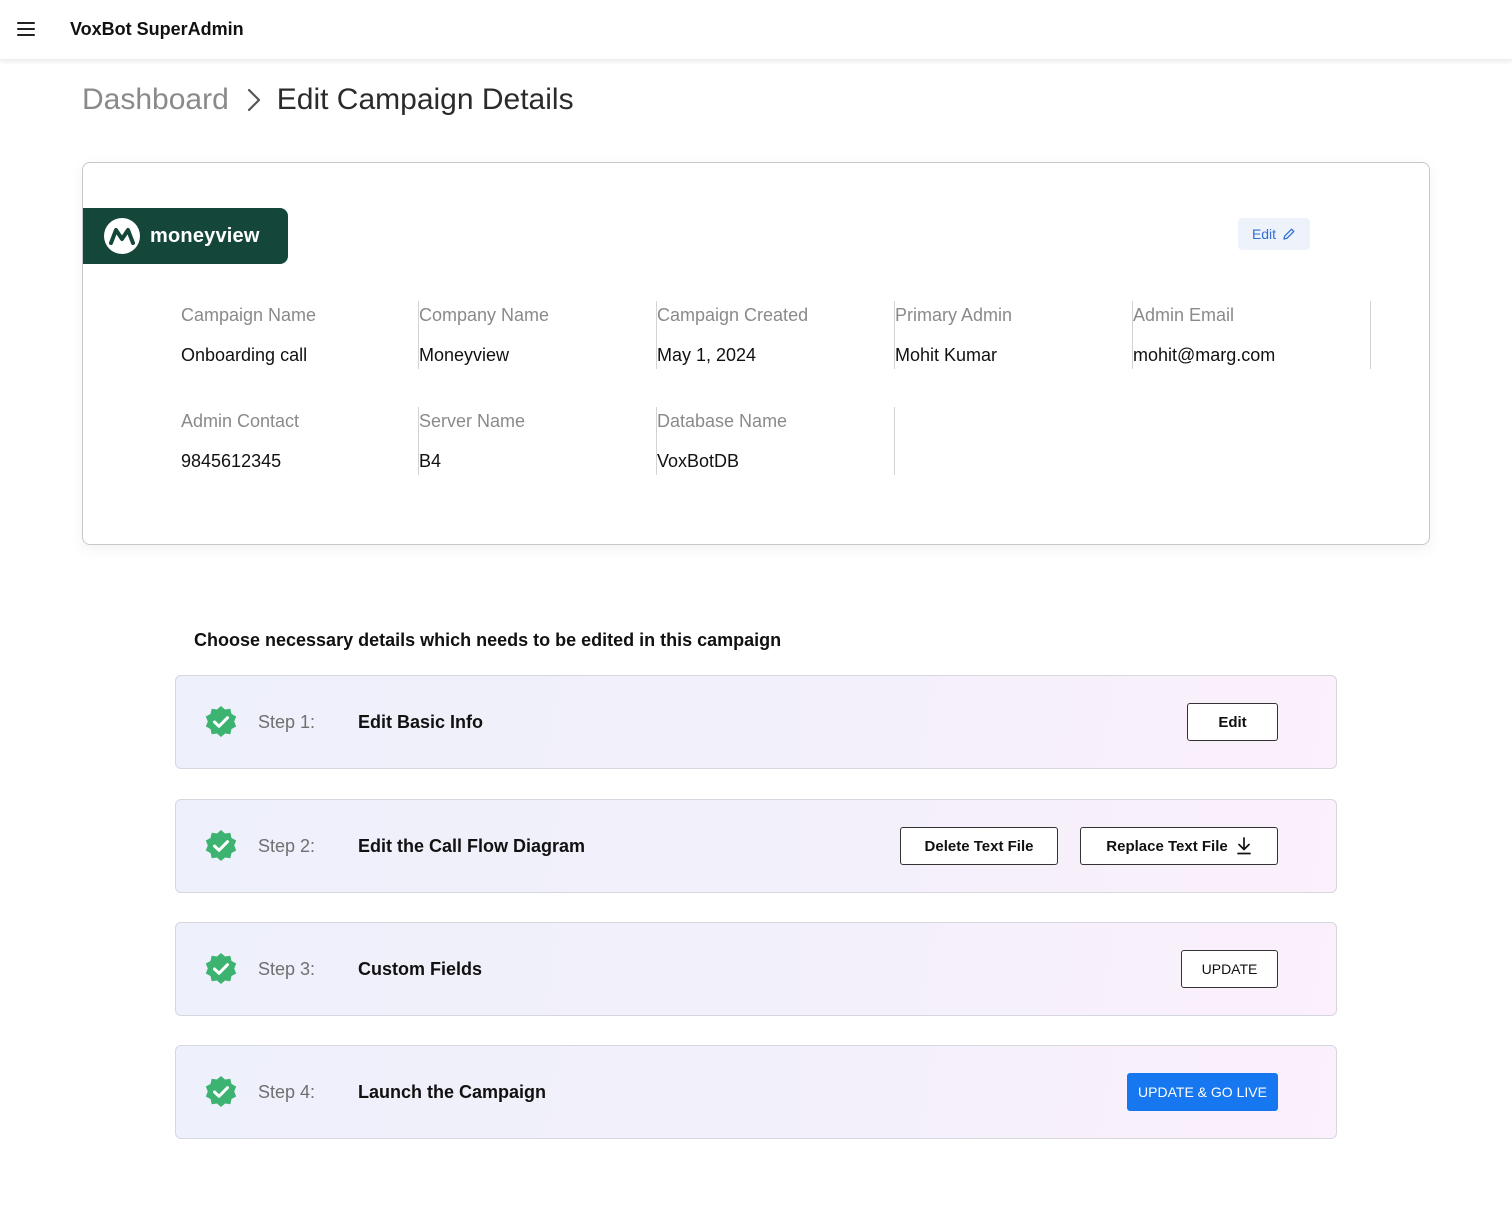 The image size is (1512, 1228). Describe the element at coordinates (287, 846) in the screenshot. I see `step-number: Step 2:` at that location.